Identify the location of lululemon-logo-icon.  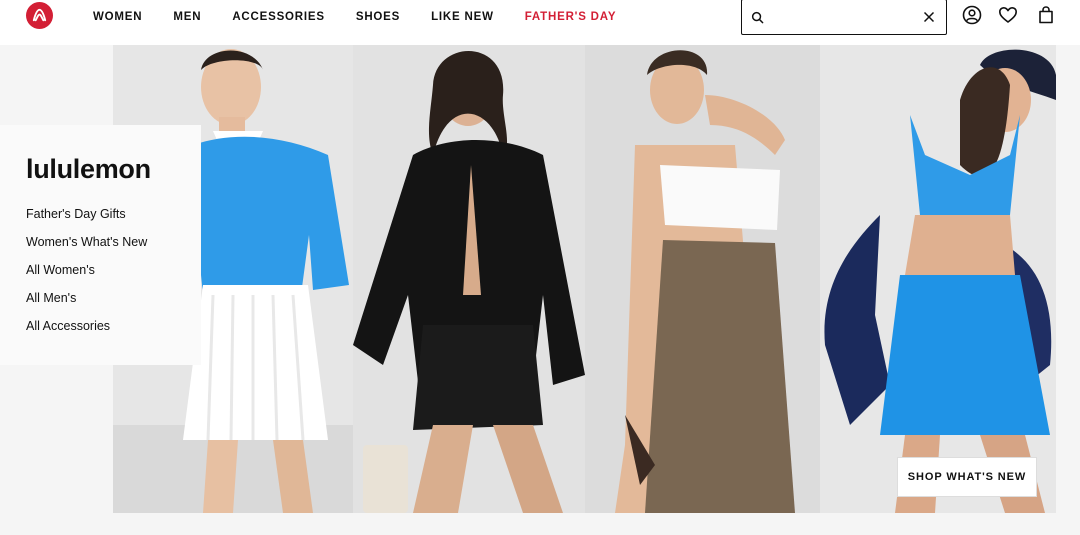
(39, 15).